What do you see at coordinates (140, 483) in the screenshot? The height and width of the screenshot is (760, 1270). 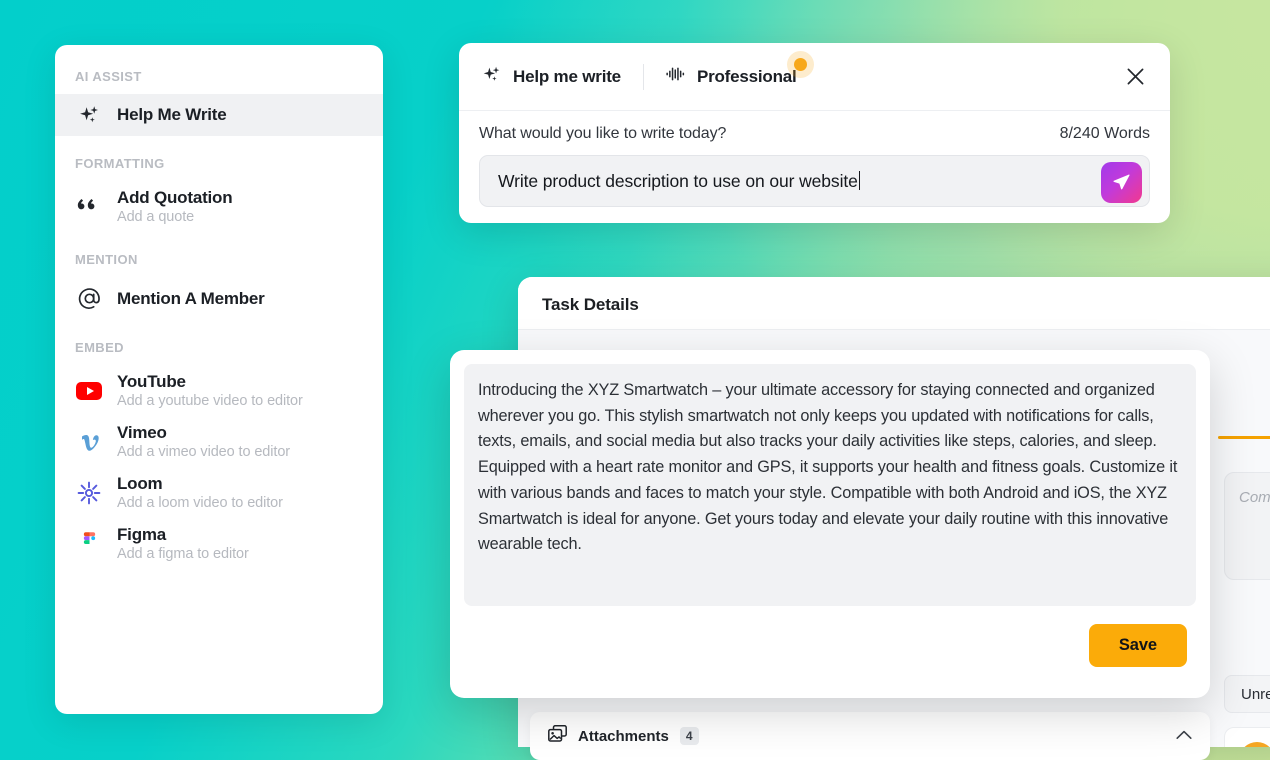 I see `sidebar-item-title: Loom` at bounding box center [140, 483].